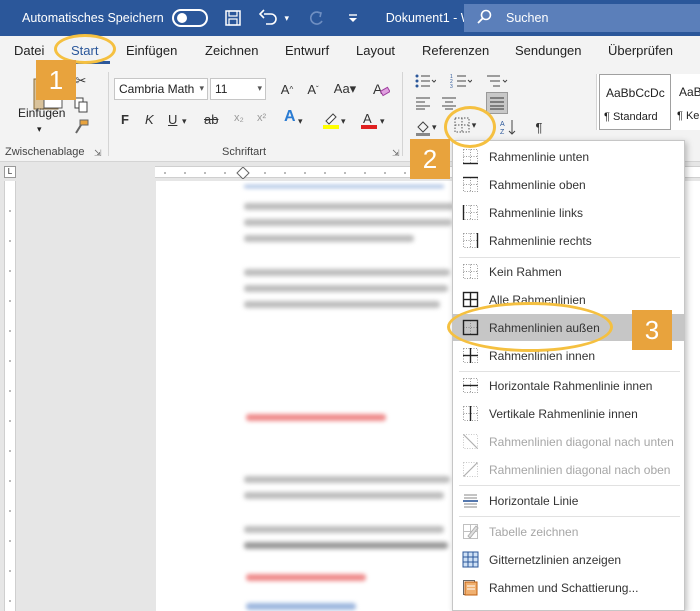 This screenshot has height=611, width=700. I want to click on styles-gallery: AaBbCcDc ¶ Standard AaBb ¶ Kei, so click(648, 102).